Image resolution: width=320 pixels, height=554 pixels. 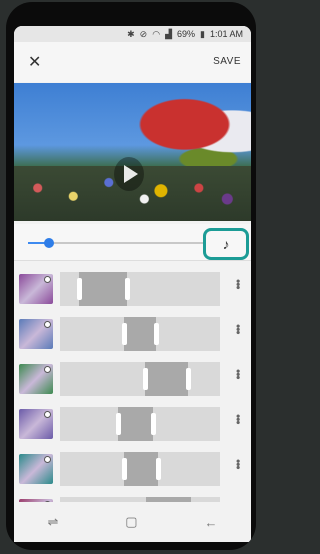 What do you see at coordinates (115, 243) in the screenshot?
I see `scrubber-track` at bounding box center [115, 243].